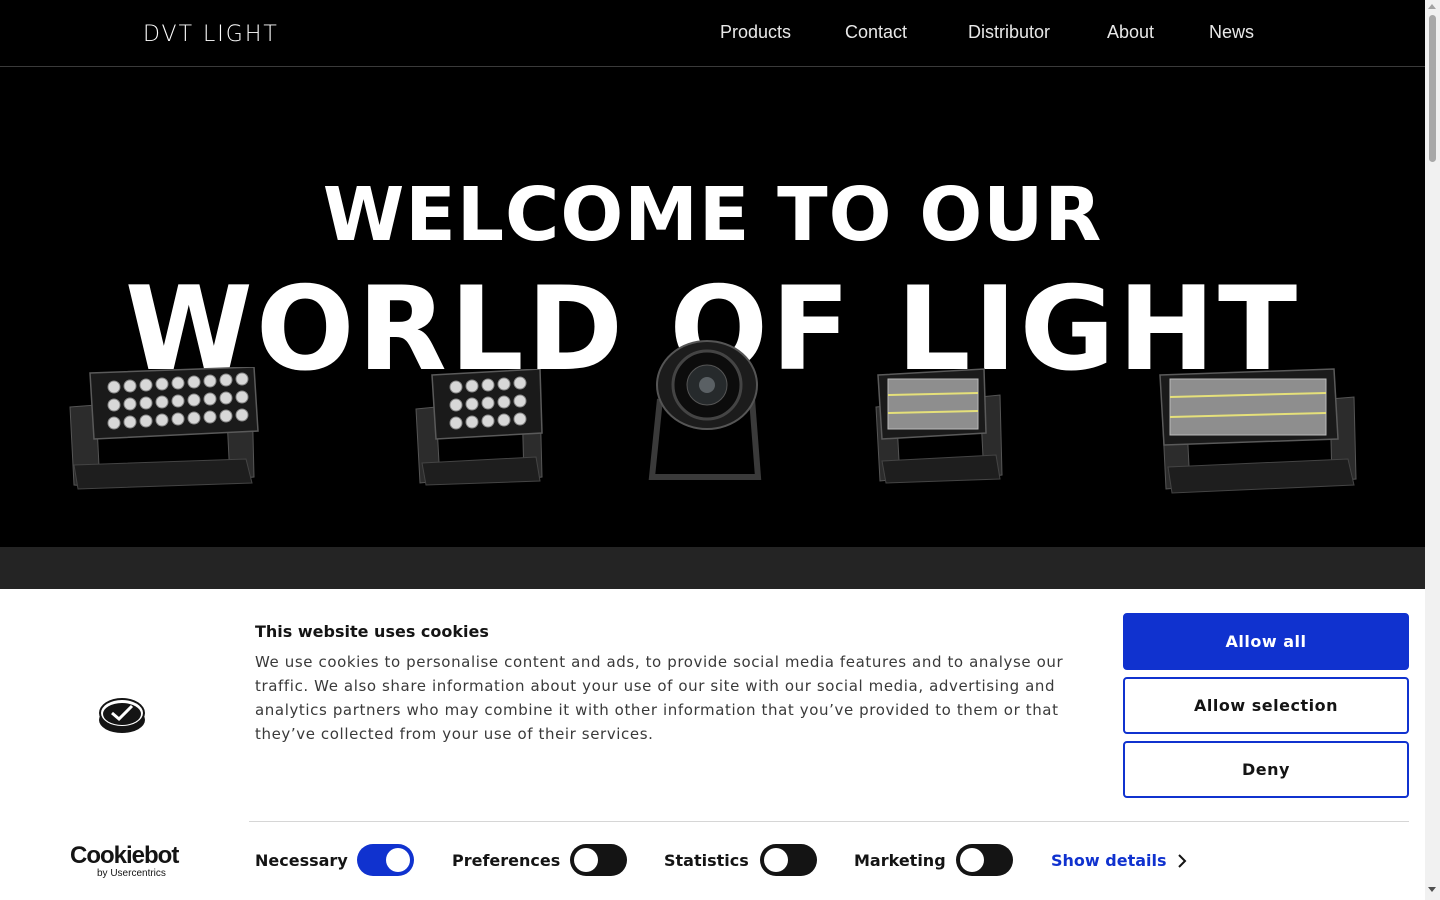 Image resolution: width=1440 pixels, height=900 pixels. I want to click on hero-heading-line1: WELCOME TO OUR, so click(712, 215).